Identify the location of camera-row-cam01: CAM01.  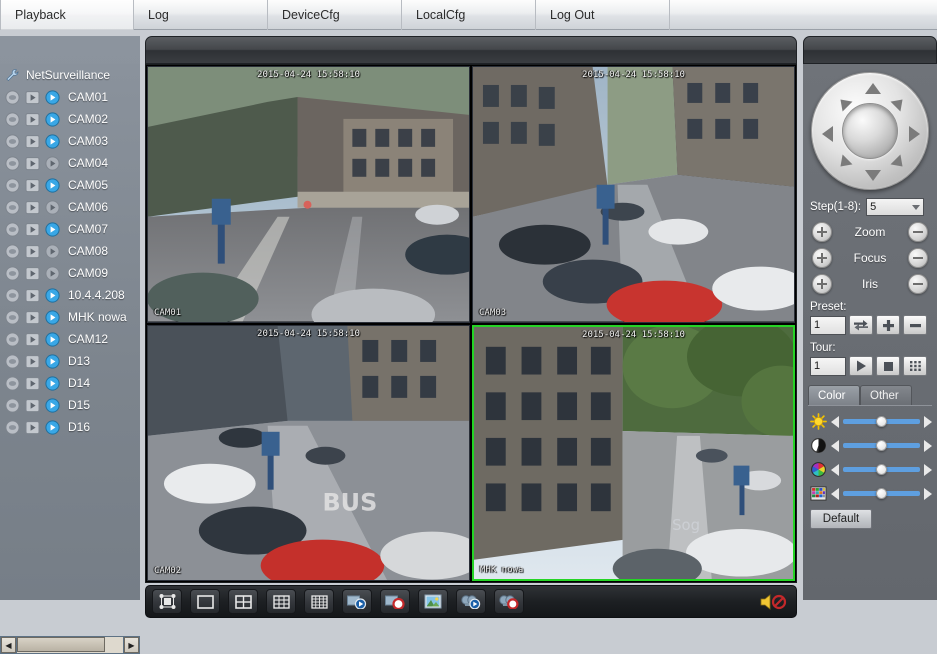
(70, 97).